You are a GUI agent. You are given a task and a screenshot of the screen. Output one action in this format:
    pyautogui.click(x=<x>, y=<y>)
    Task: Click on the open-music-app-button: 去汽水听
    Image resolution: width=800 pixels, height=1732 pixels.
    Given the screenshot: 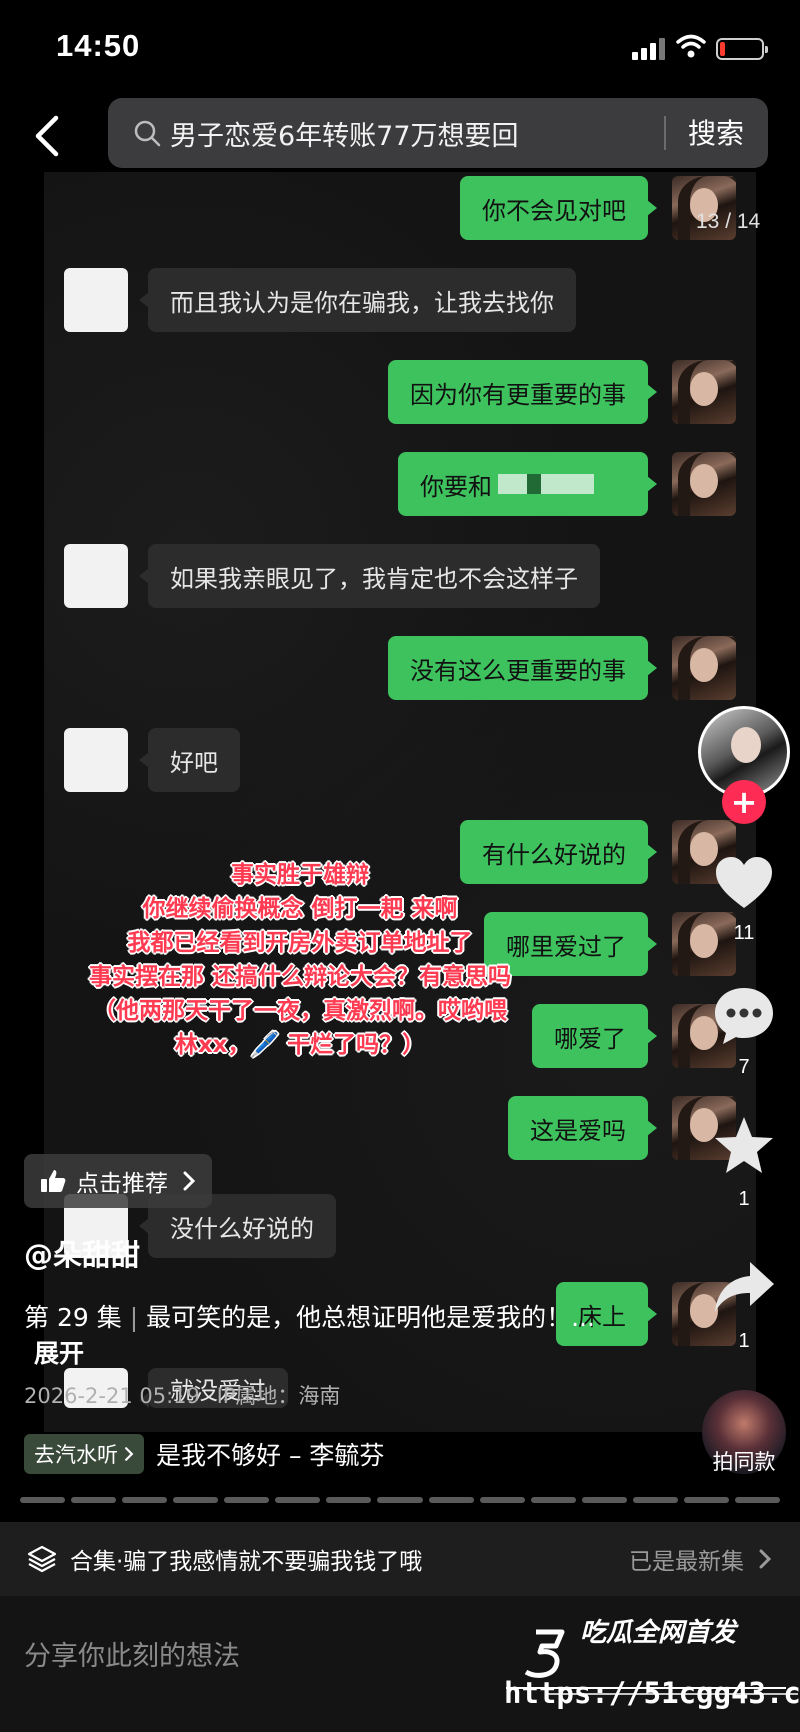 What is the action you would take?
    pyautogui.click(x=84, y=1454)
    